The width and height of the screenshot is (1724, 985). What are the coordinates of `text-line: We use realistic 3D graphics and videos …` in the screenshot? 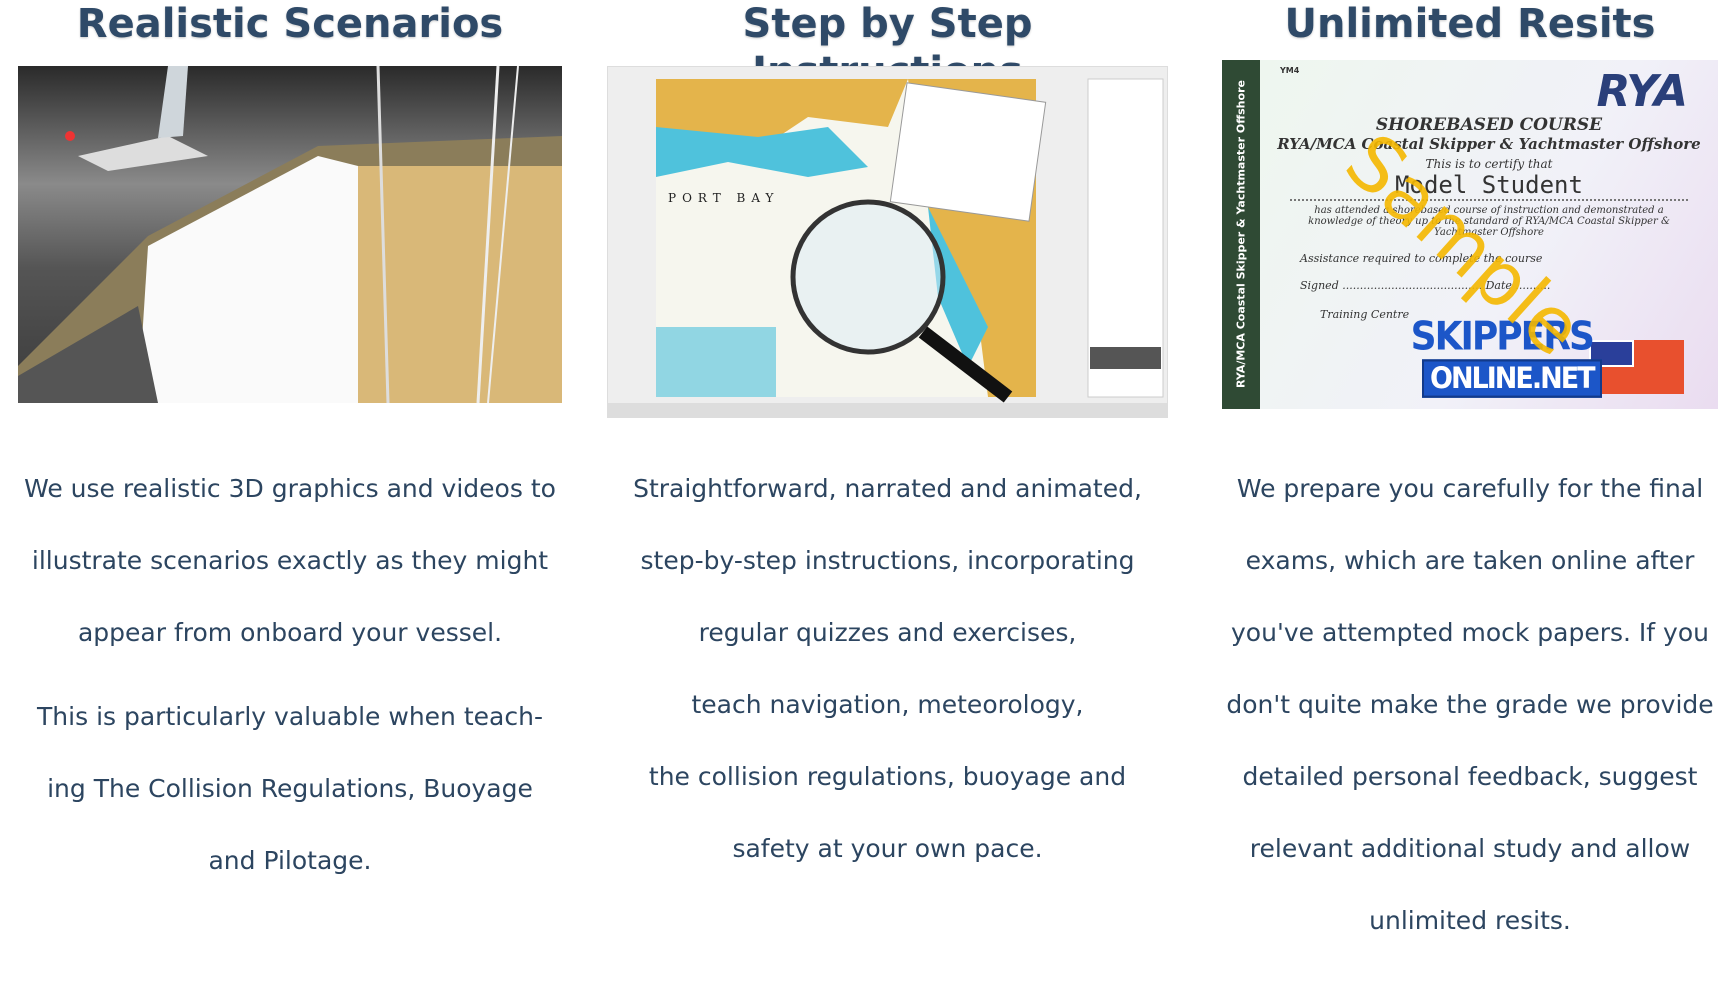 It's located at (290, 488).